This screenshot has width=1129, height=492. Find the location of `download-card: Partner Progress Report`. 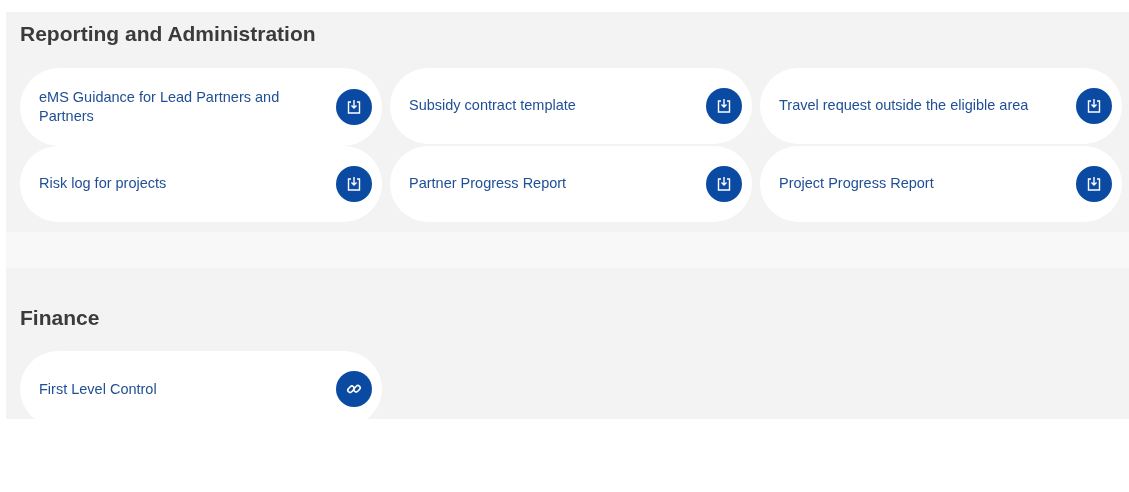

download-card: Partner Progress Report is located at coordinates (571, 183).